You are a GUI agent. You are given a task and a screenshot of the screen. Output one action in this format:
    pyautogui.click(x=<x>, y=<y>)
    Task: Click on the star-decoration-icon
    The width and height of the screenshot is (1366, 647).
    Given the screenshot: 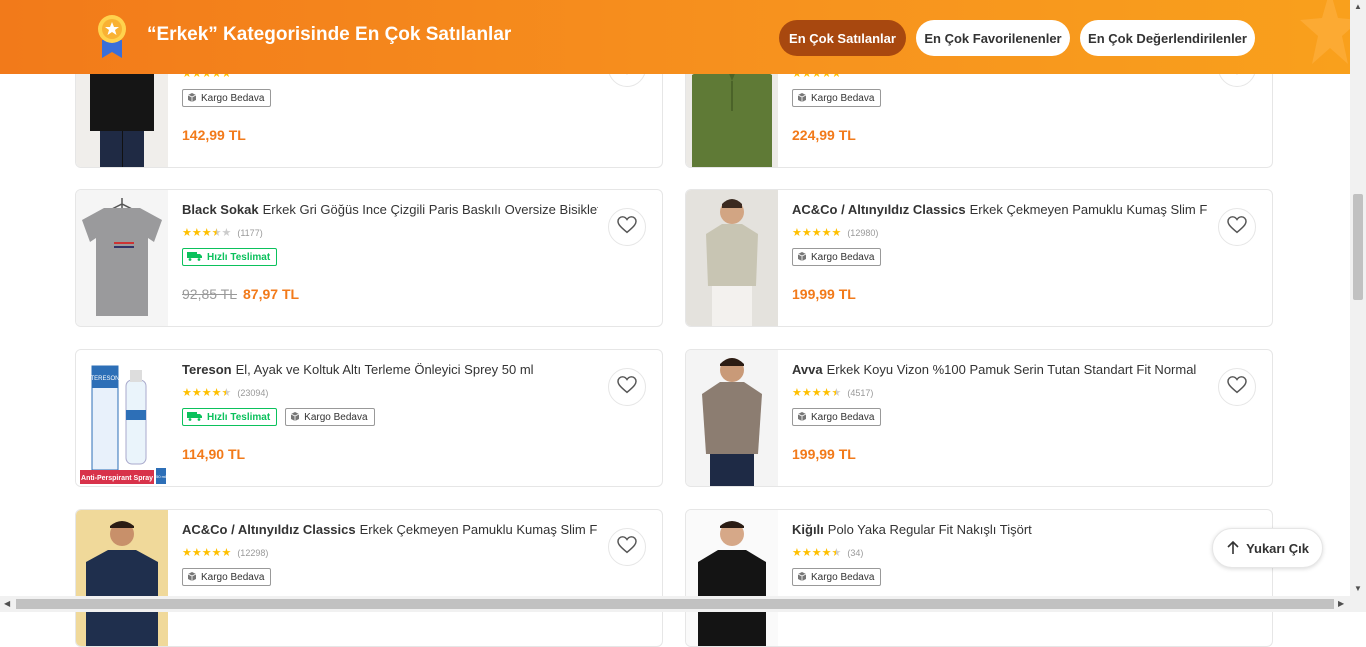 What is the action you would take?
    pyautogui.click(x=1325, y=32)
    